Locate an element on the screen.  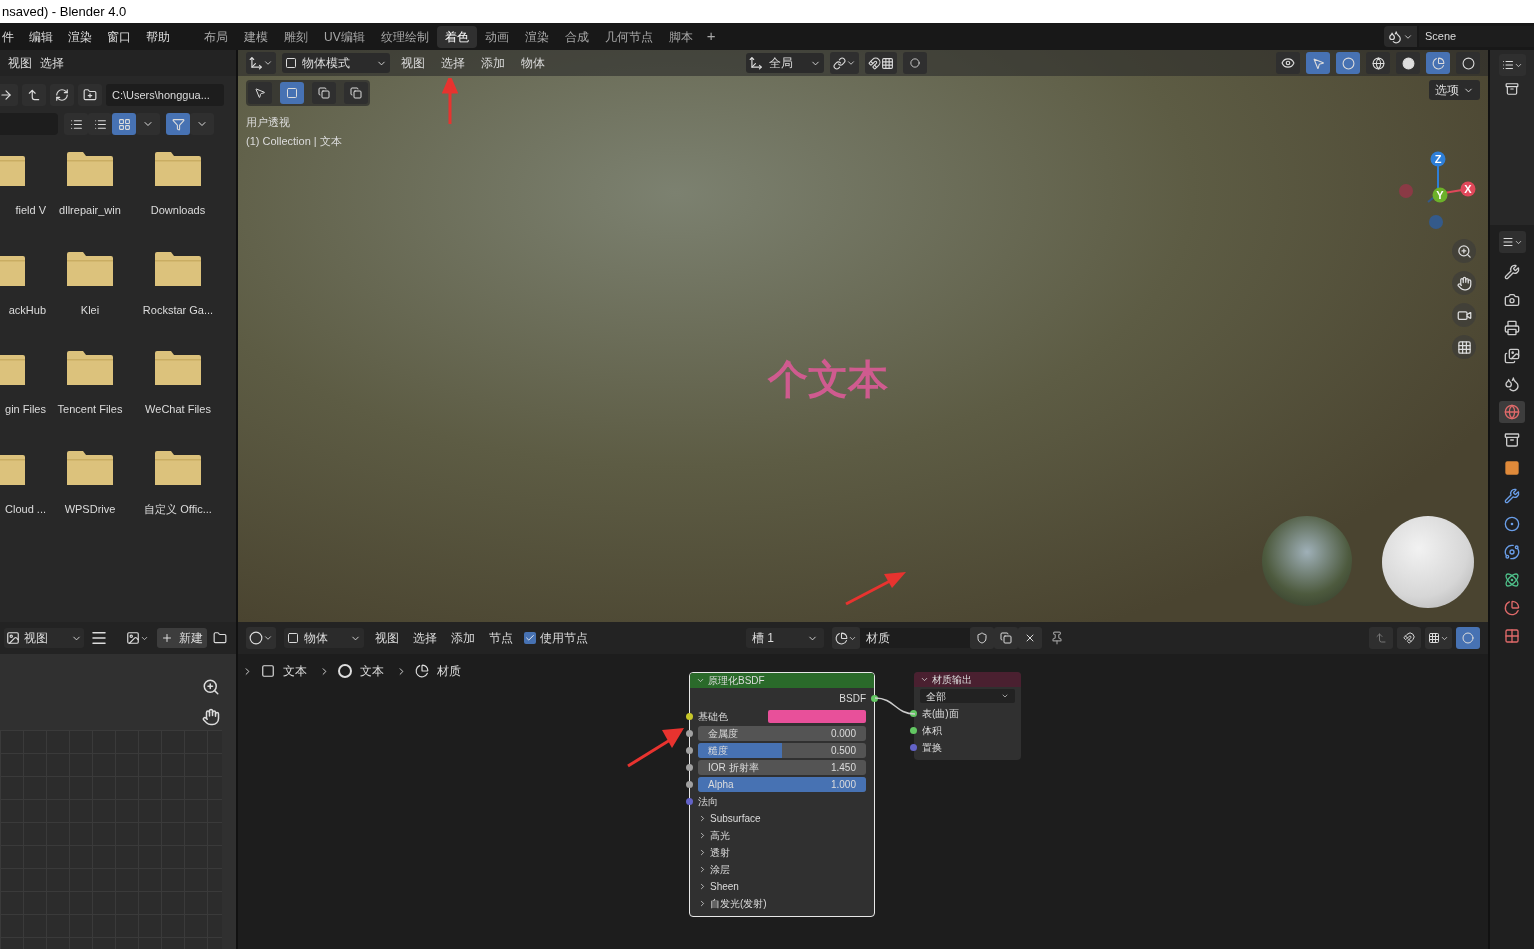
filter-dropdown is located at coordinates (202, 124).